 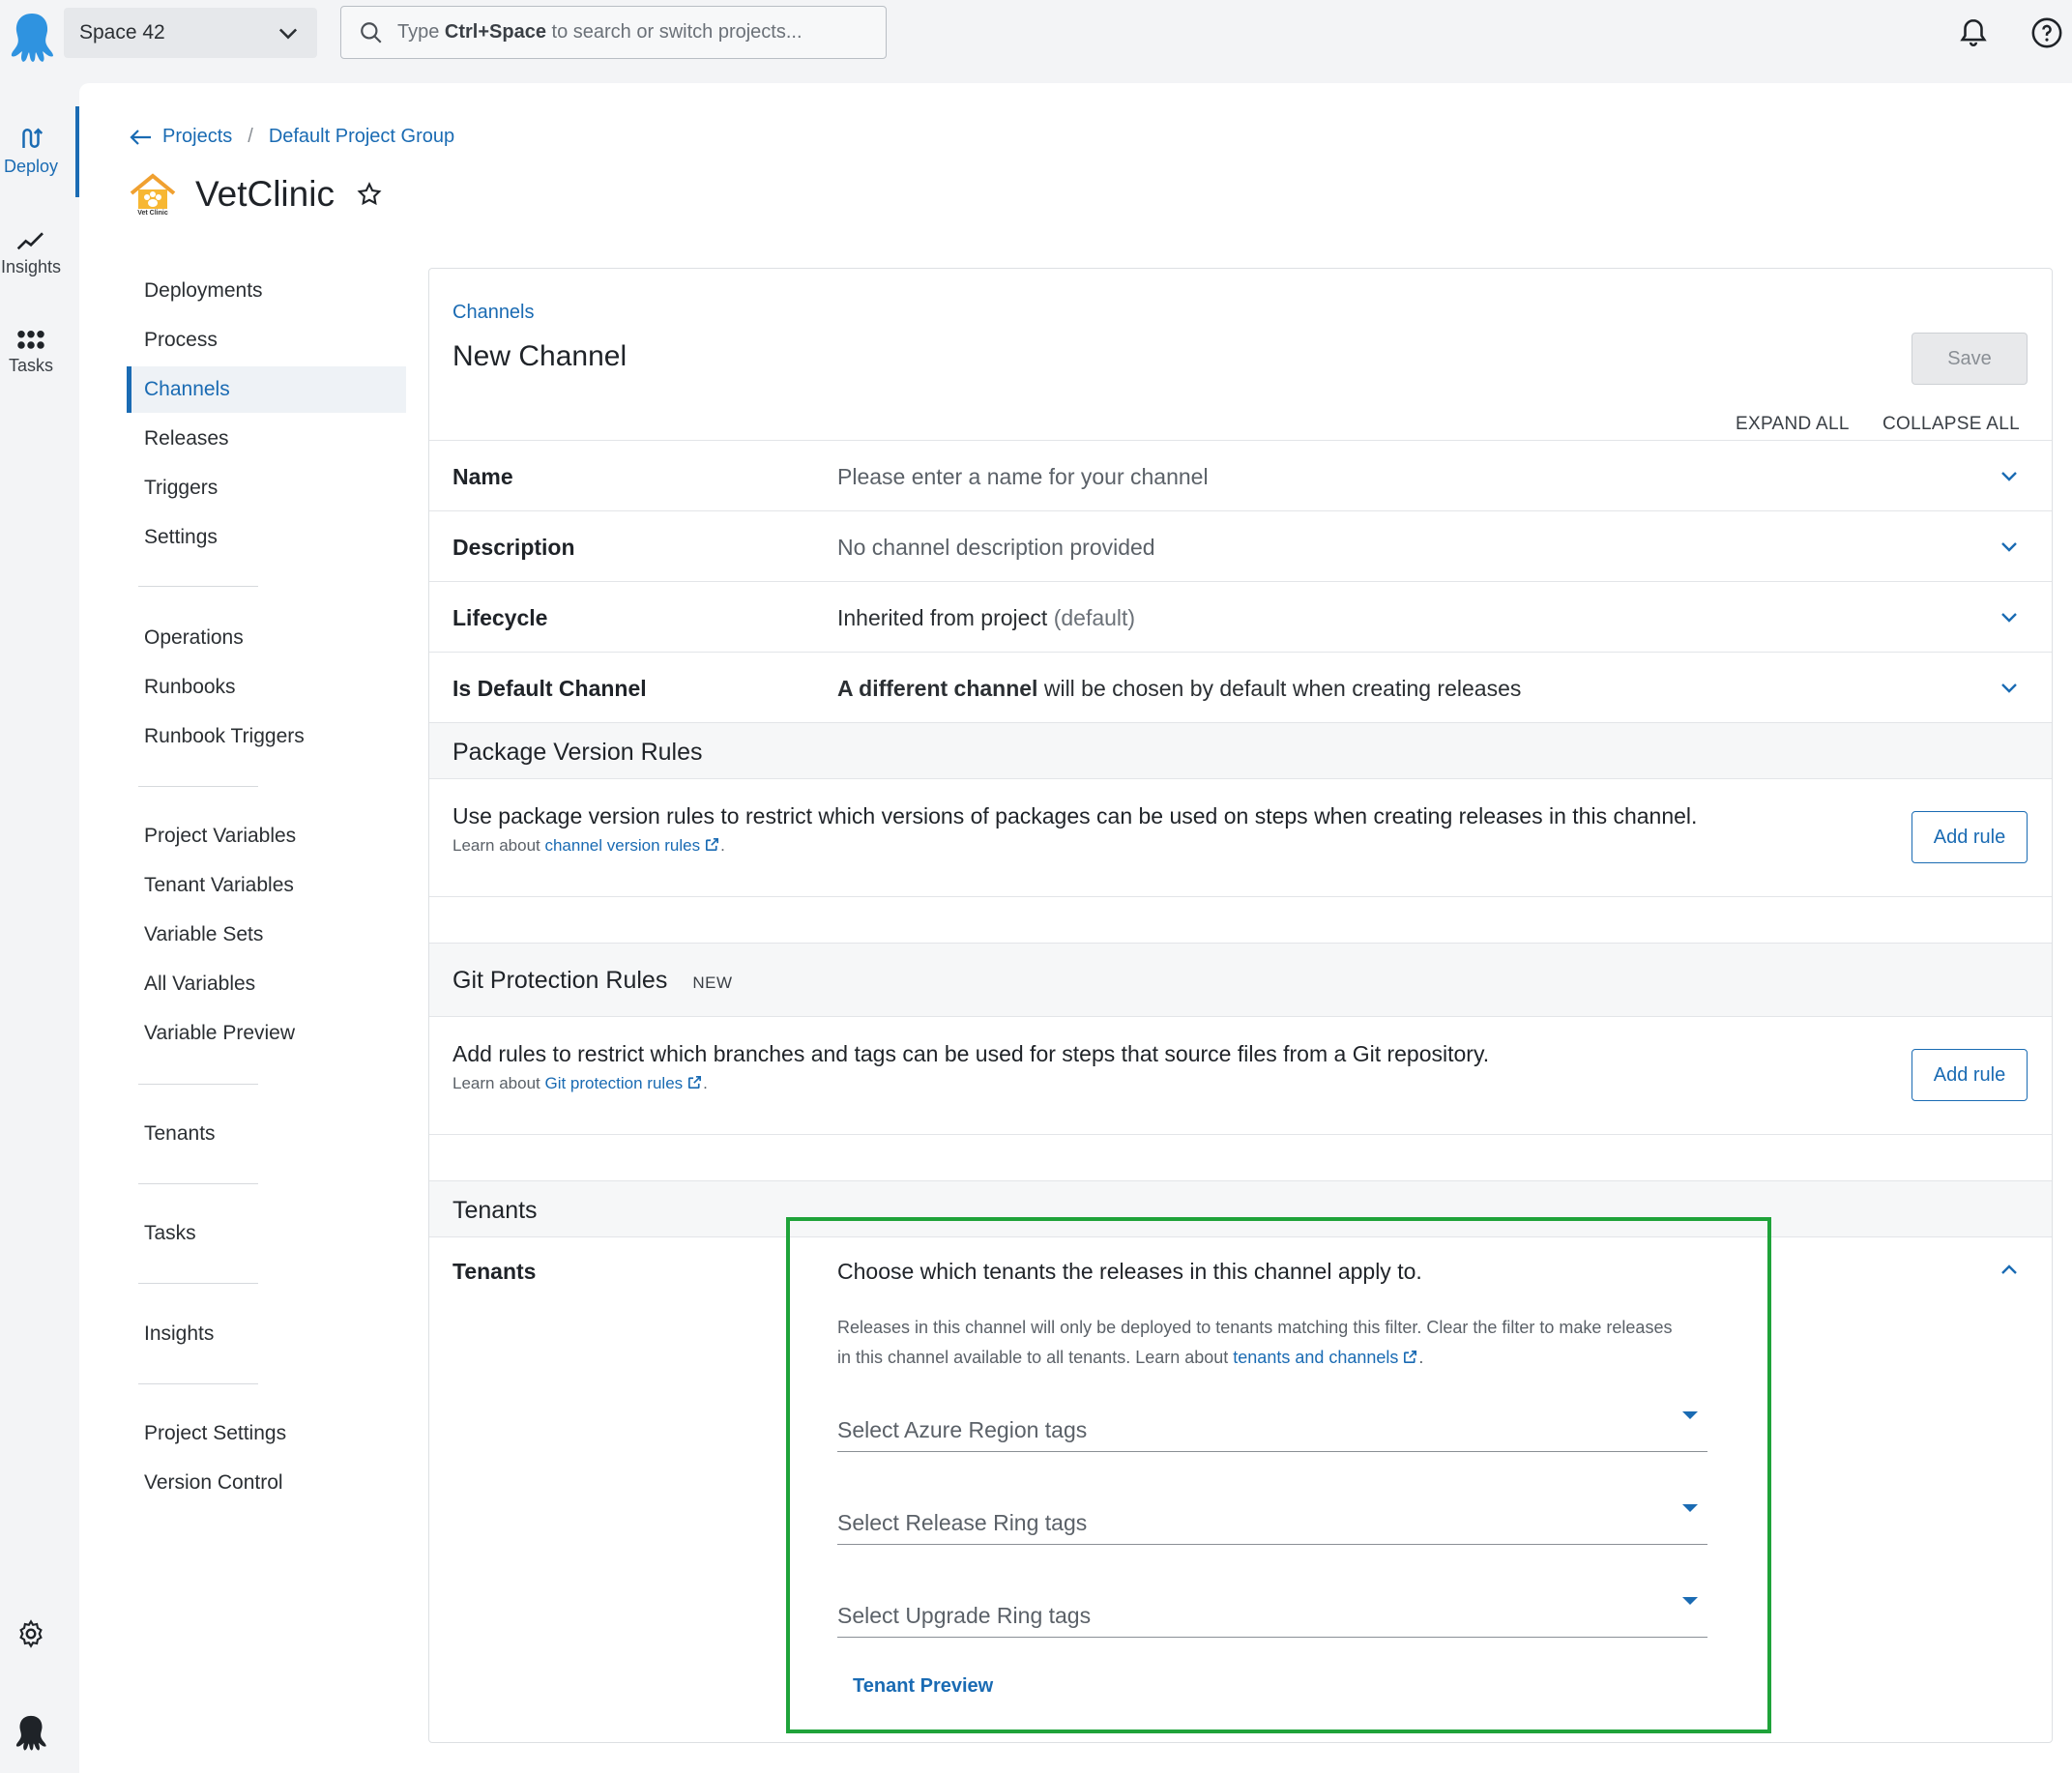 What do you see at coordinates (1023, 477) in the screenshot?
I see `name-value: Please enter a name for your channel` at bounding box center [1023, 477].